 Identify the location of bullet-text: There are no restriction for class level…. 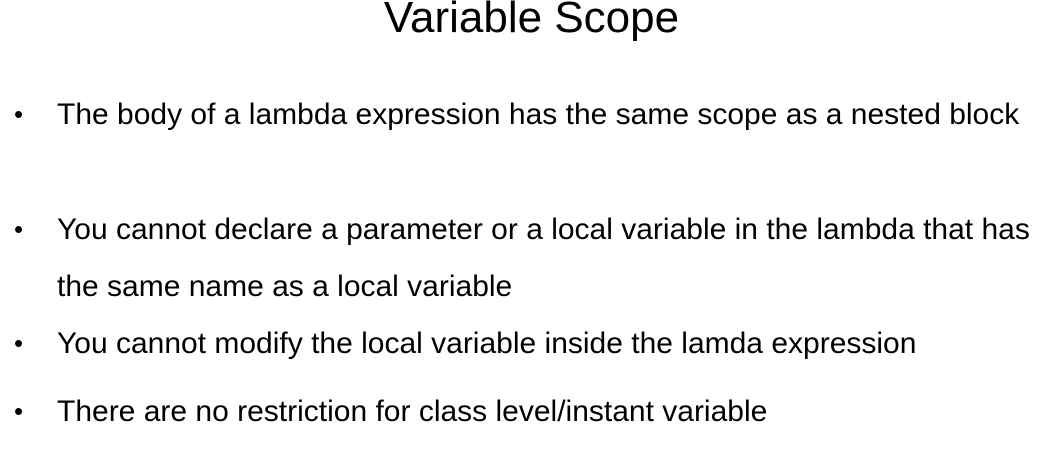
(412, 411).